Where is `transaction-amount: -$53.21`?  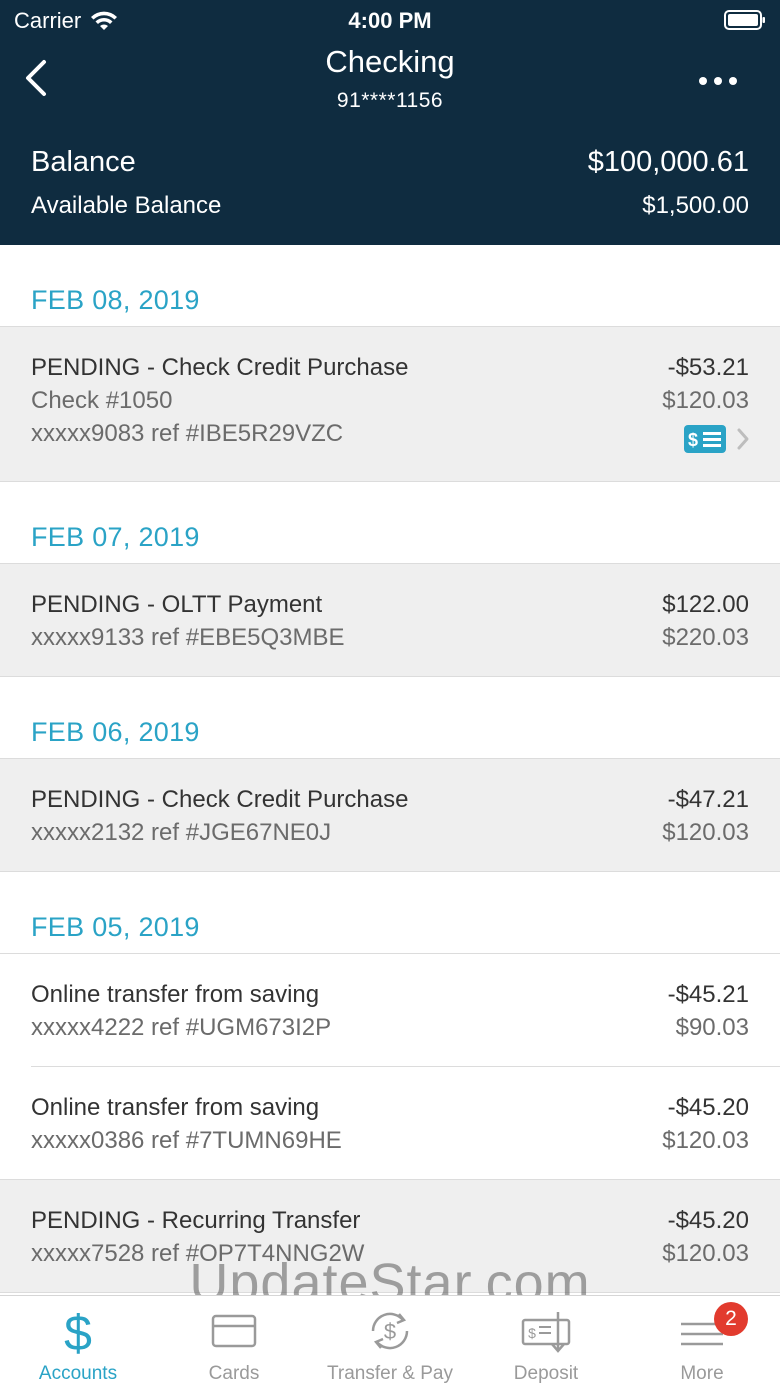 transaction-amount: -$53.21 is located at coordinates (708, 367).